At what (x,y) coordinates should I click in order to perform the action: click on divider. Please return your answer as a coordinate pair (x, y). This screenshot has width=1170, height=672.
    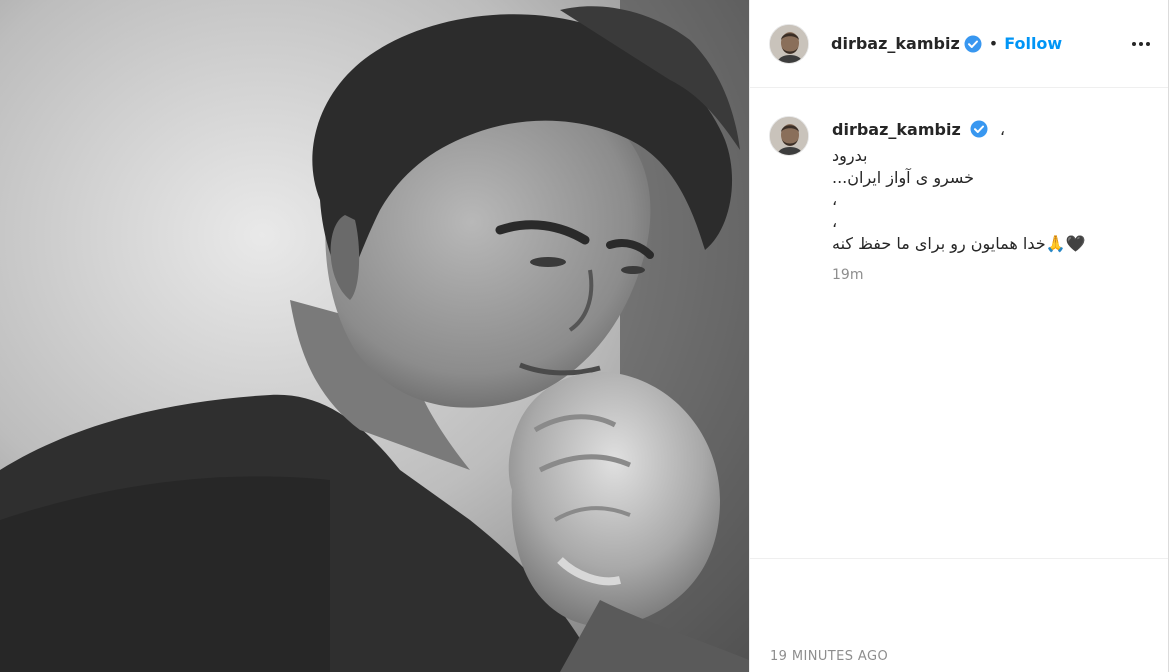
    Looking at the image, I should click on (959, 558).